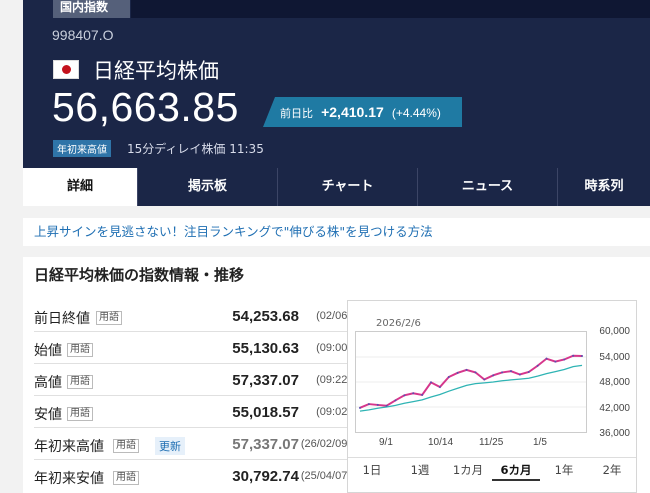 This screenshot has height=493, width=650. Describe the element at coordinates (83, 35) in the screenshot. I see `index-code: 998407.O` at that location.